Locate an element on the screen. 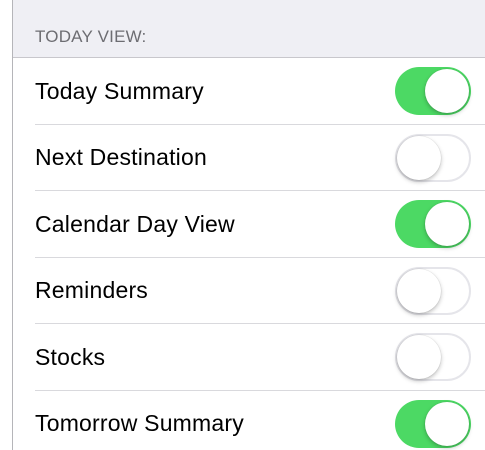  next-destination-toggle is located at coordinates (433, 157).